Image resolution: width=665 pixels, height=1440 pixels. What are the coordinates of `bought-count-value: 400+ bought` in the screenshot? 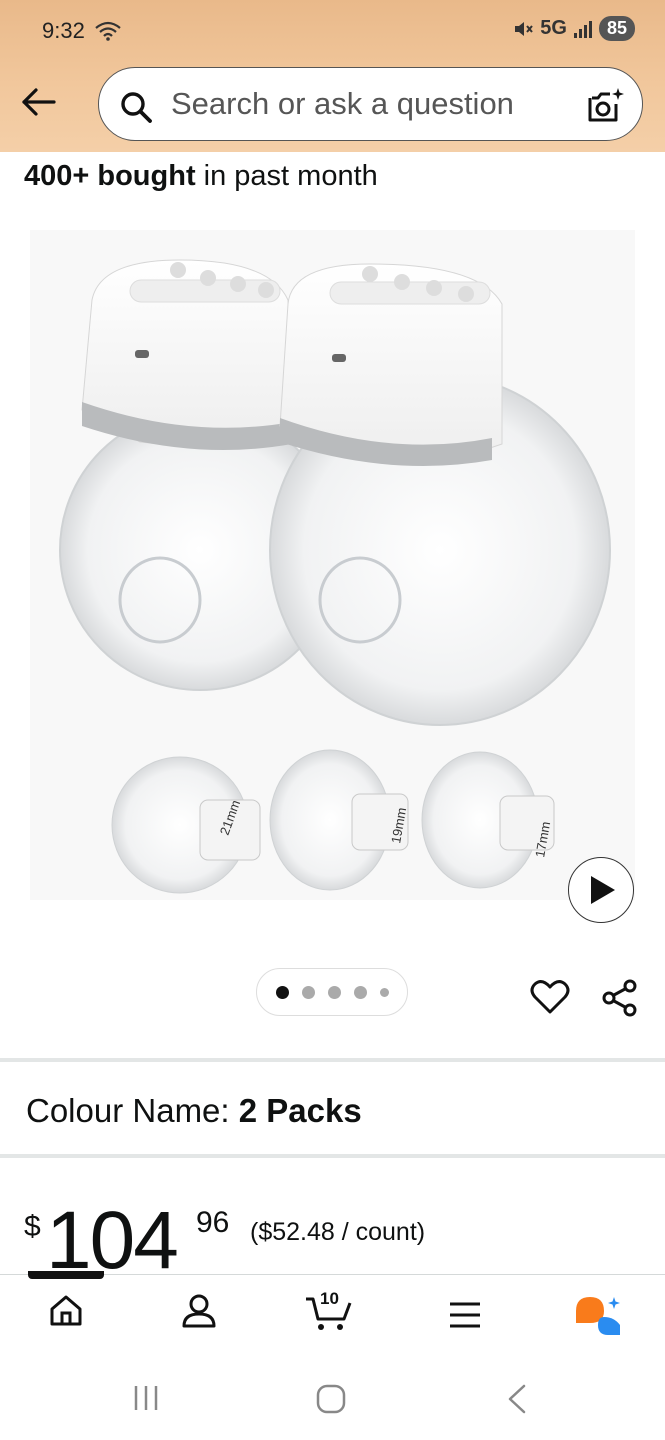 It's located at (110, 176).